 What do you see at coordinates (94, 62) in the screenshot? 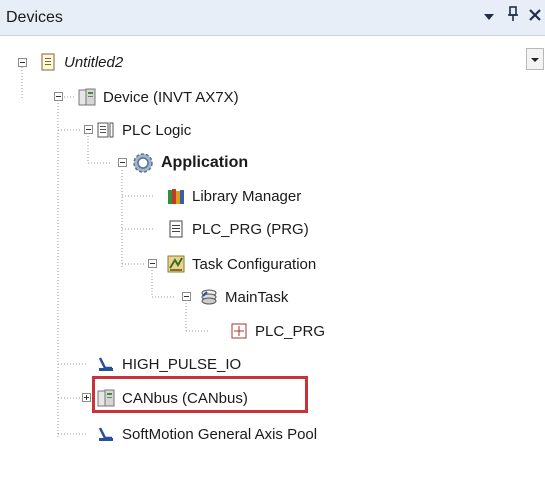
I see `tree-node-label: Untitled2` at bounding box center [94, 62].